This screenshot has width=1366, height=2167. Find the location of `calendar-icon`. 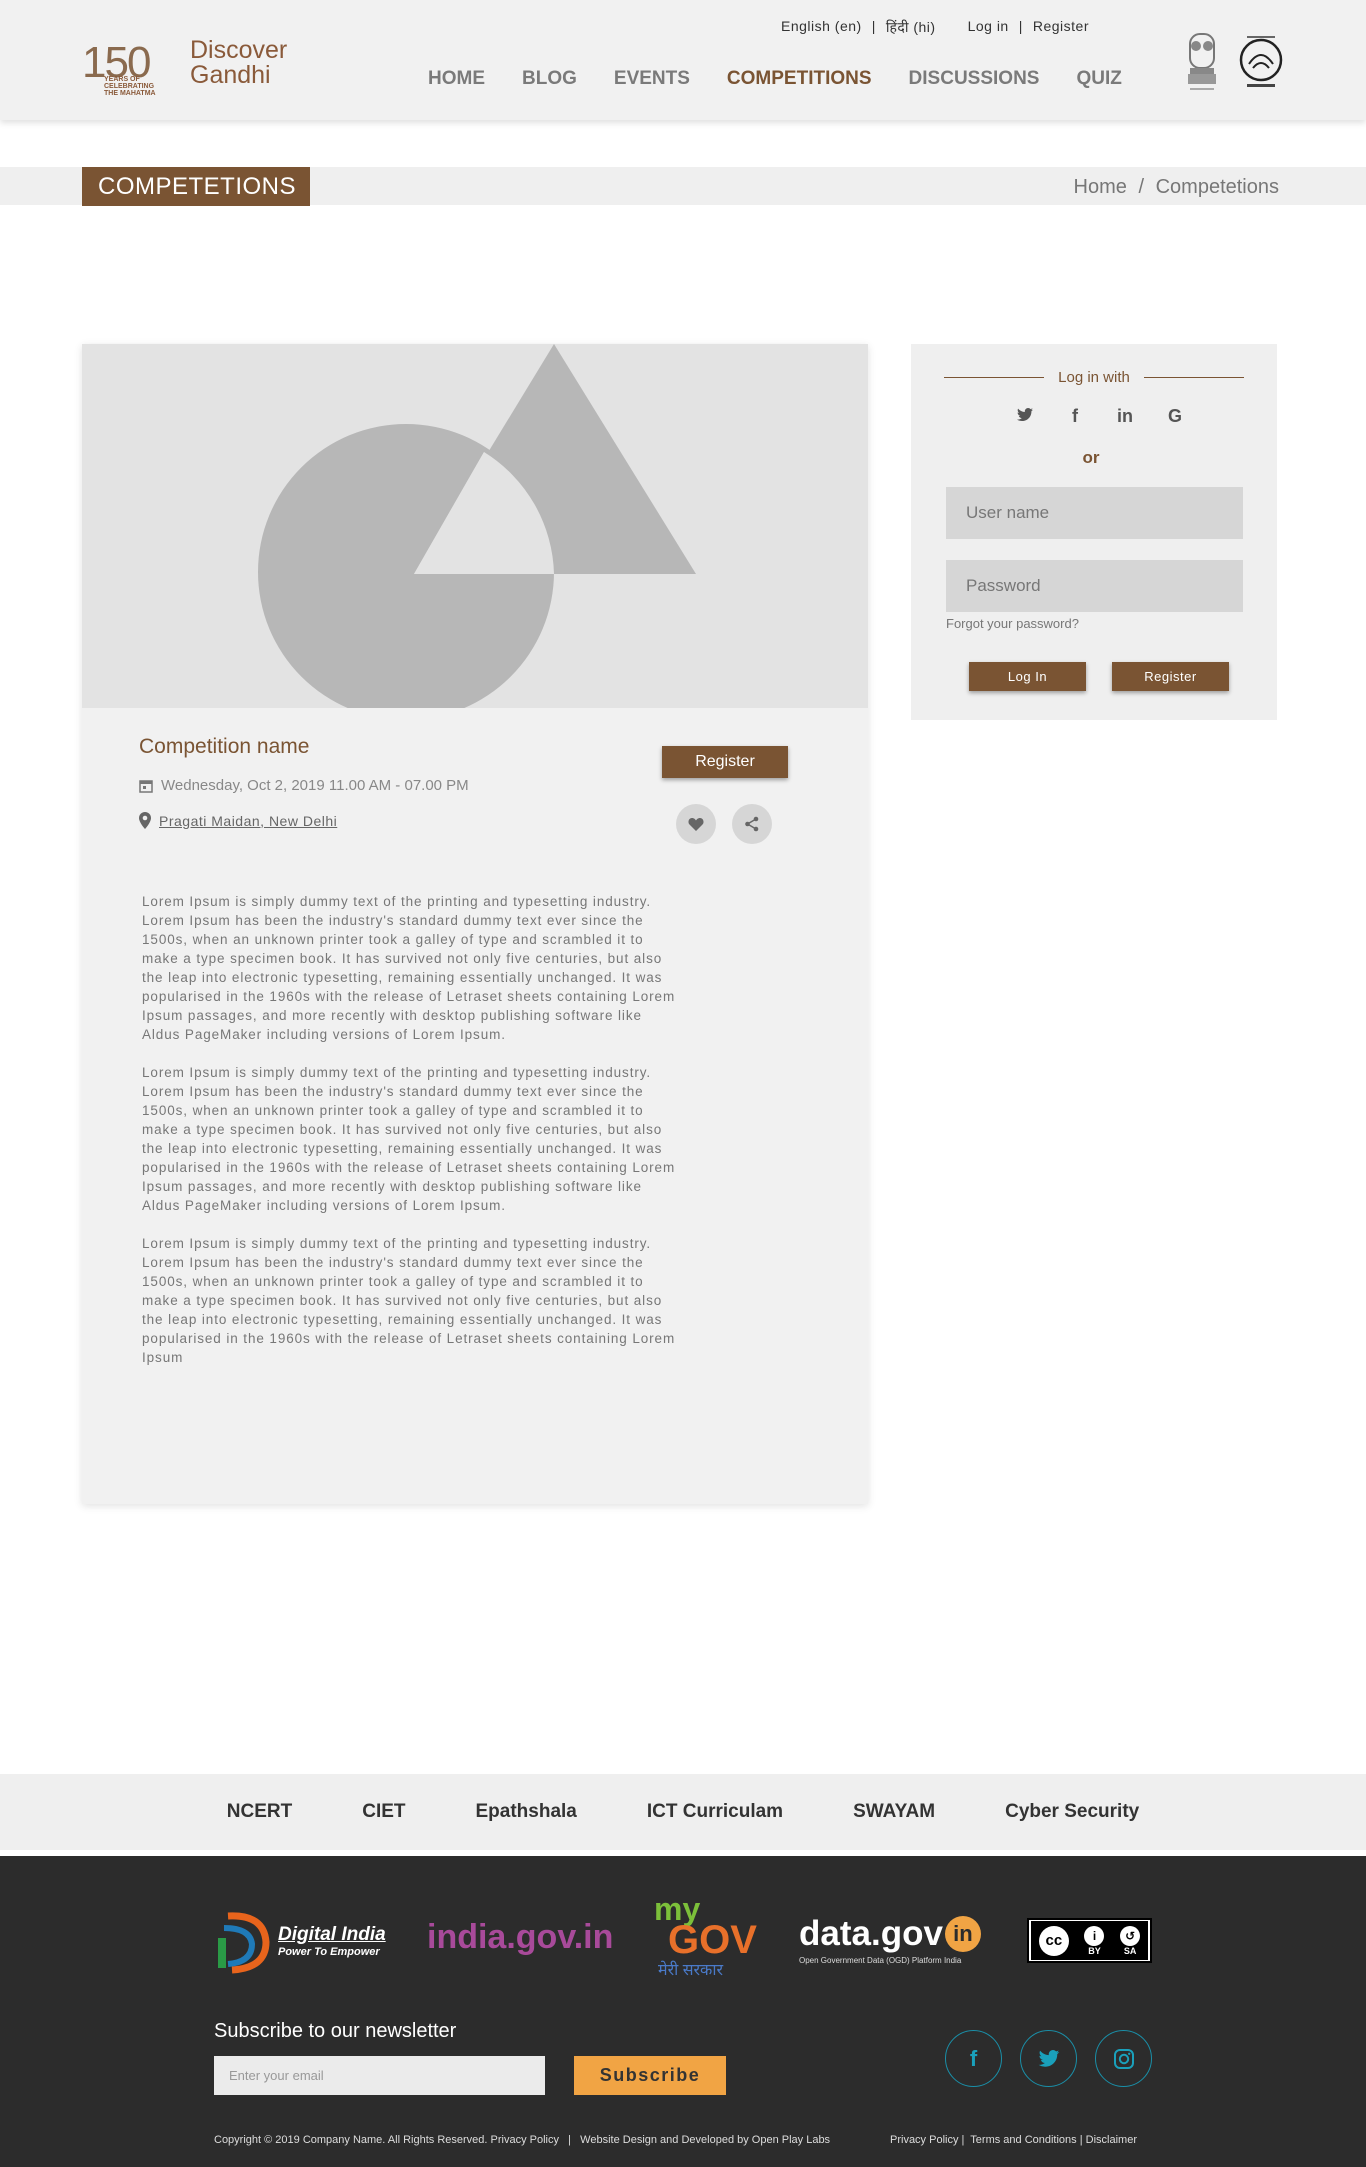

calendar-icon is located at coordinates (146, 786).